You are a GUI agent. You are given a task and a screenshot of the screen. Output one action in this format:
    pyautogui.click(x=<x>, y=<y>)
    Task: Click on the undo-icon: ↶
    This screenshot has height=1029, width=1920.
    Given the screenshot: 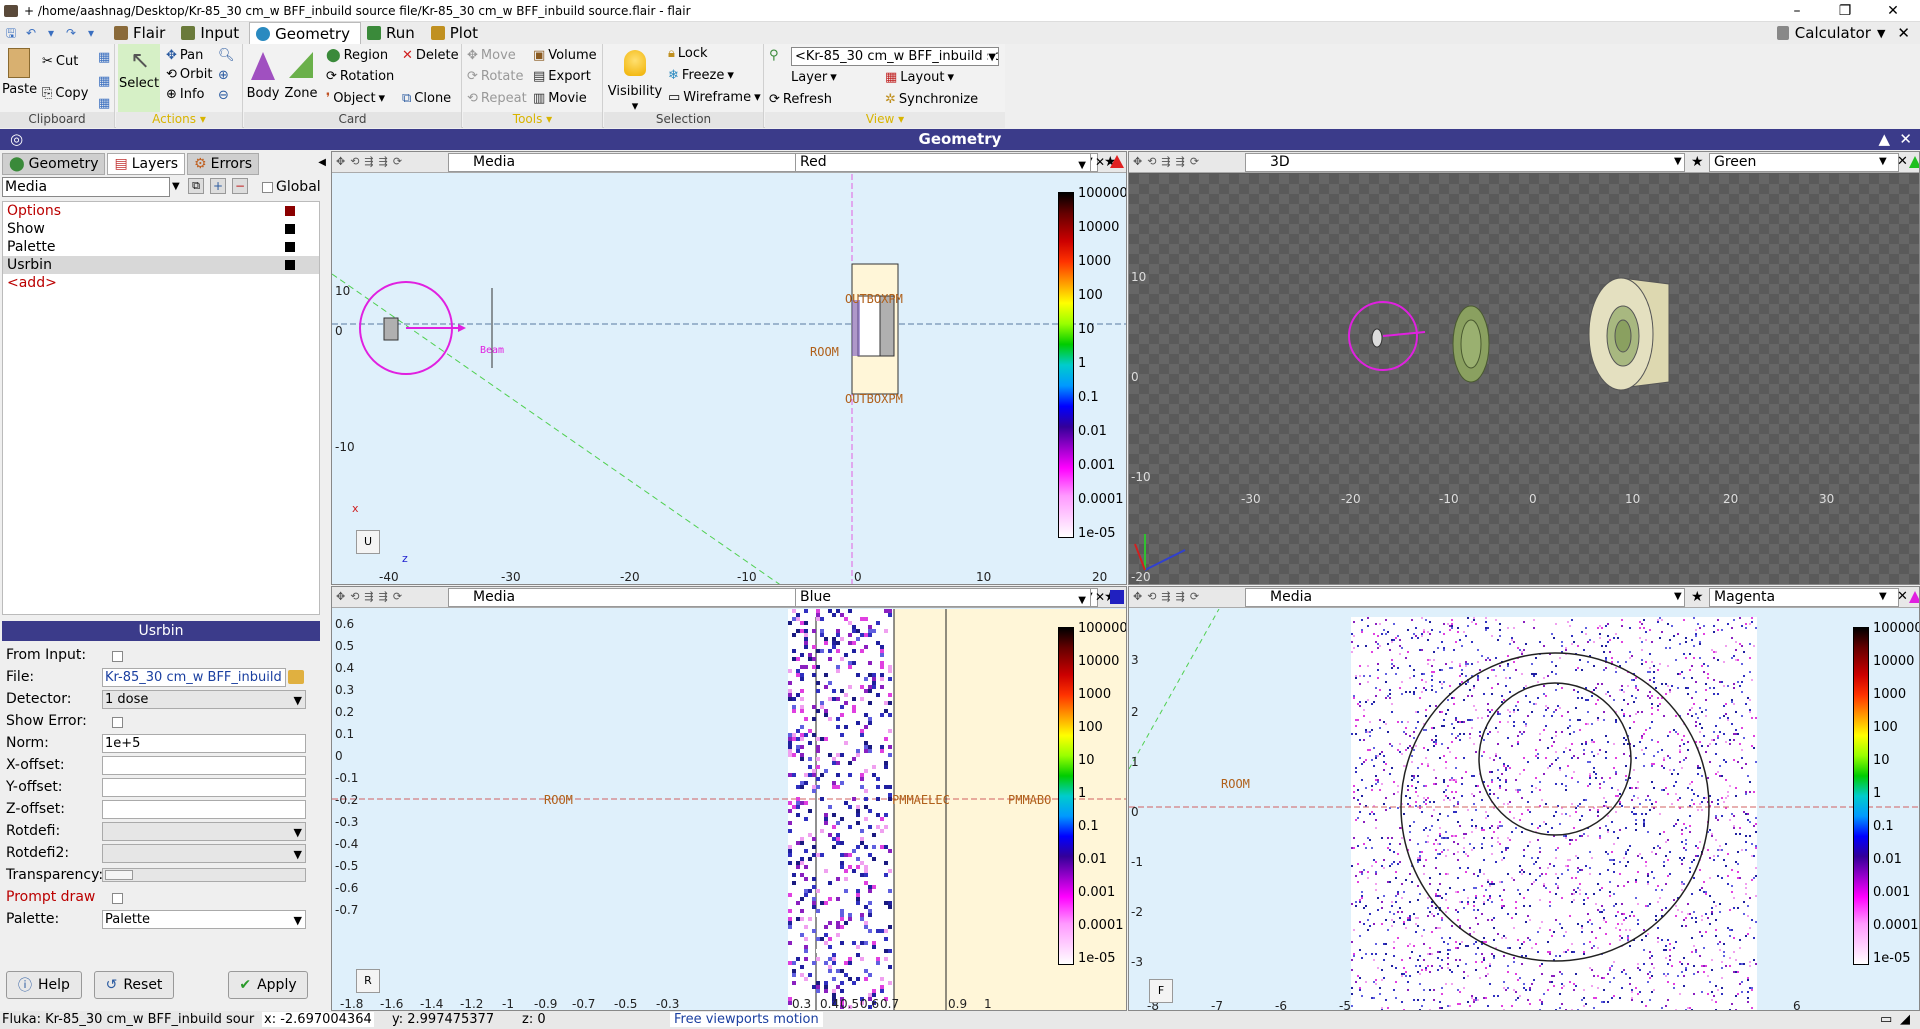 What is the action you would take?
    pyautogui.click(x=31, y=33)
    